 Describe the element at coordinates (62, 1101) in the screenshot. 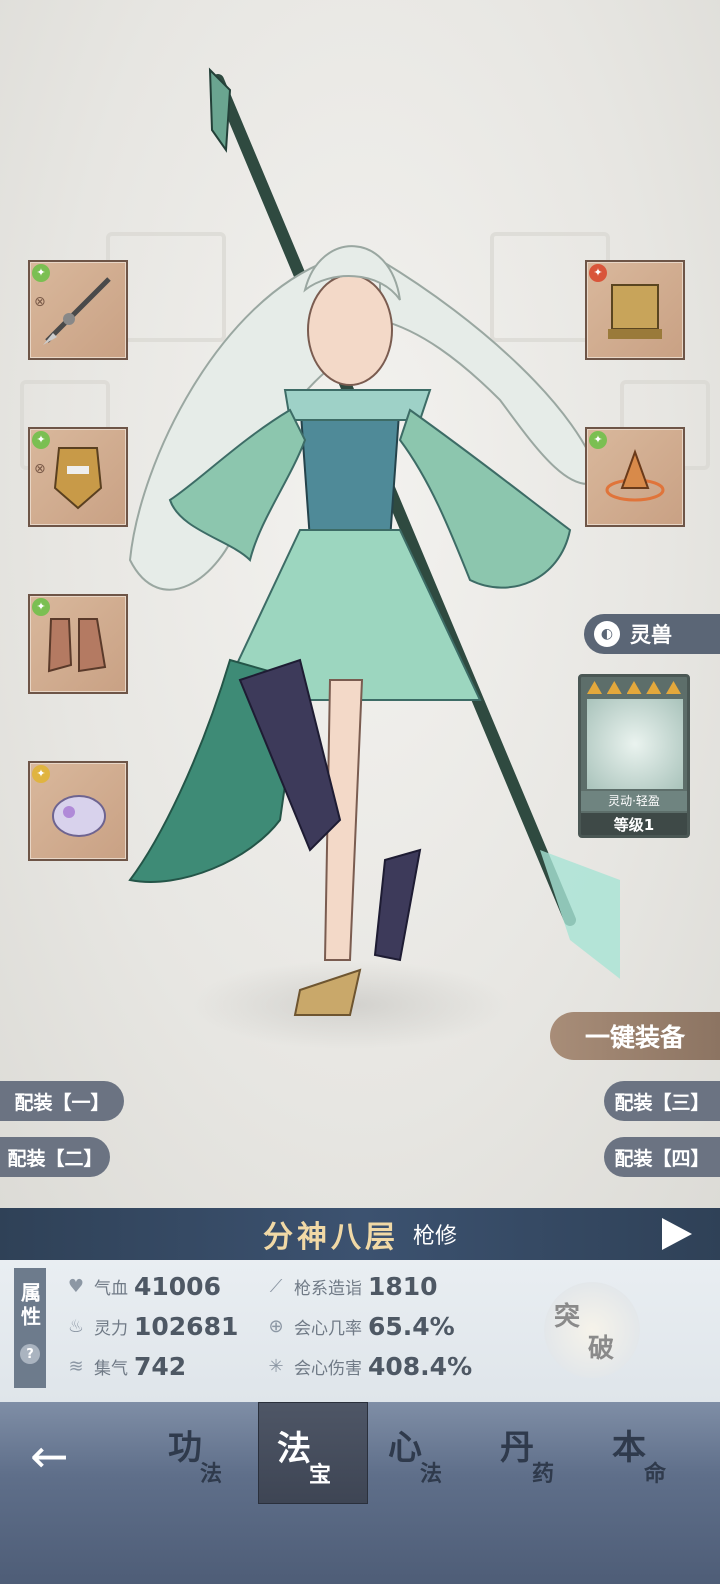

I see `loadout-one-button: 配装【一】` at that location.